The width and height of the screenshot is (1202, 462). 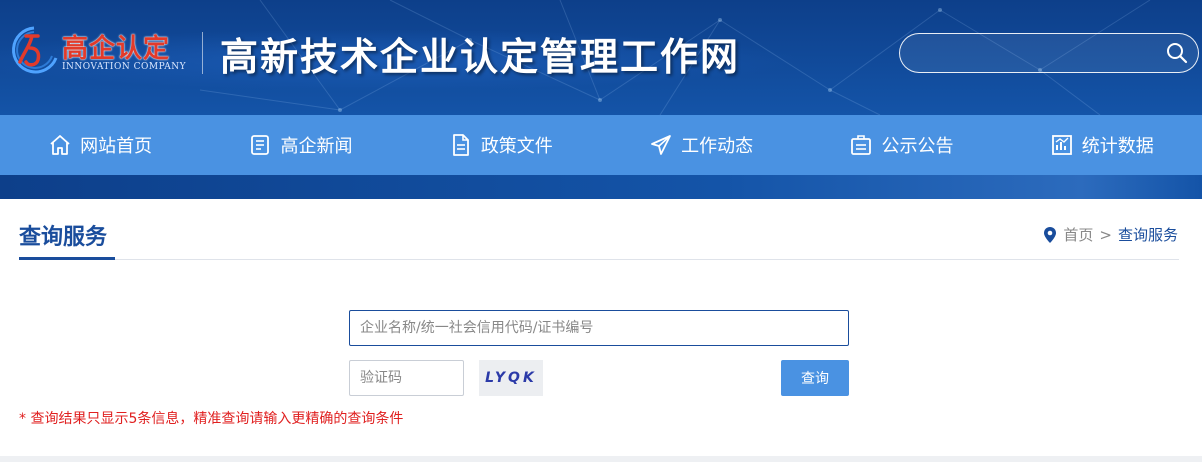 I want to click on nav-item-label: 网站首页, so click(x=116, y=146).